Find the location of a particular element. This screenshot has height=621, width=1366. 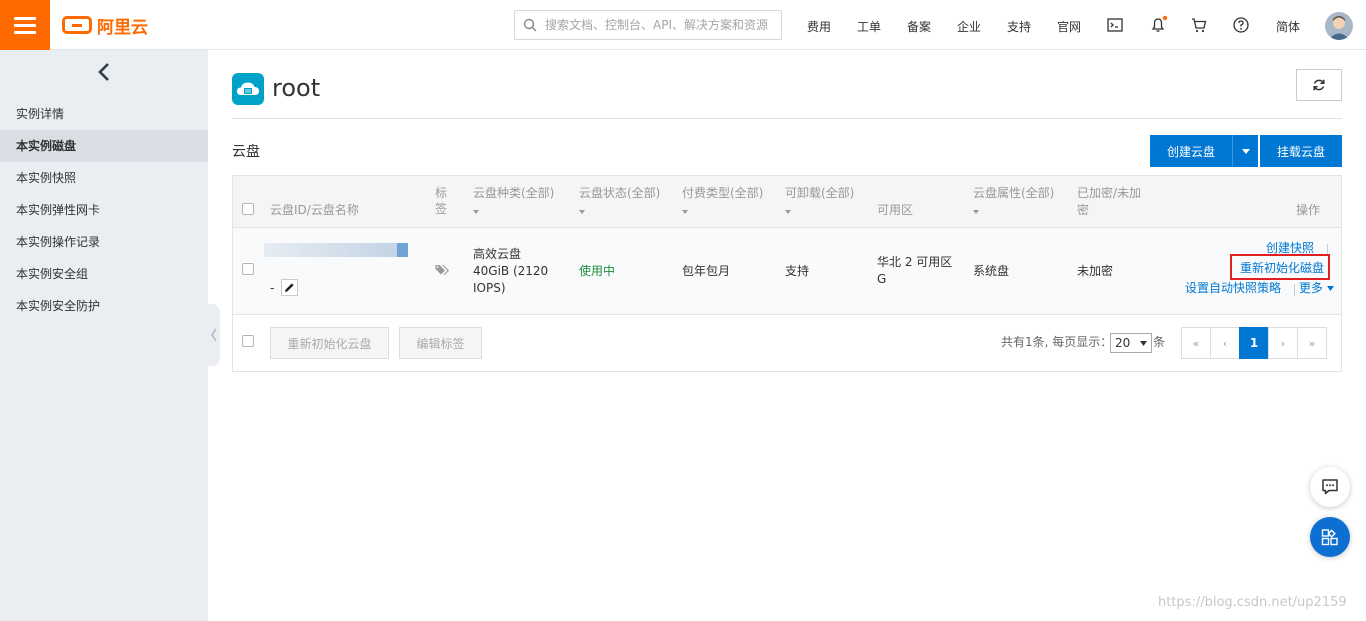

top-bar: 阿里云 费用 工单 备案 企业 支持 官网 简体 is located at coordinates (683, 25).